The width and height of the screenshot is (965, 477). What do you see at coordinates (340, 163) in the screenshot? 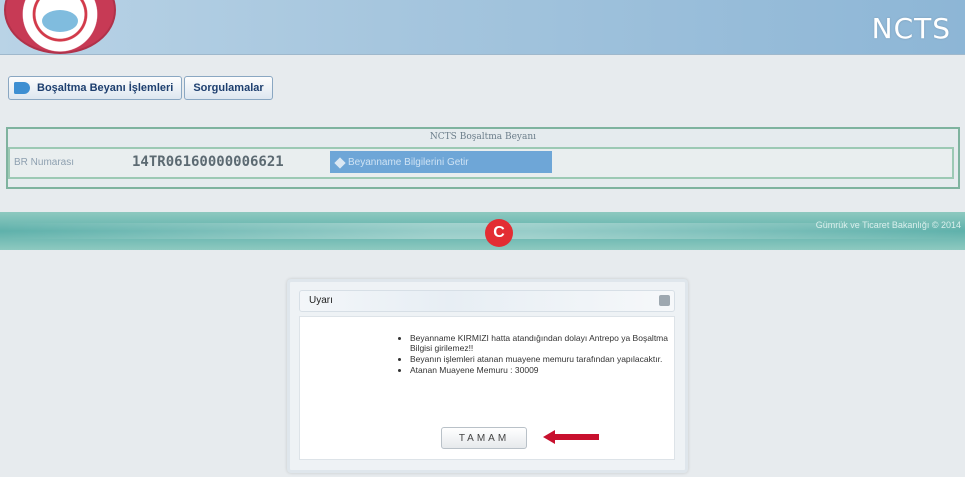
I see `pencil-icon` at bounding box center [340, 163].